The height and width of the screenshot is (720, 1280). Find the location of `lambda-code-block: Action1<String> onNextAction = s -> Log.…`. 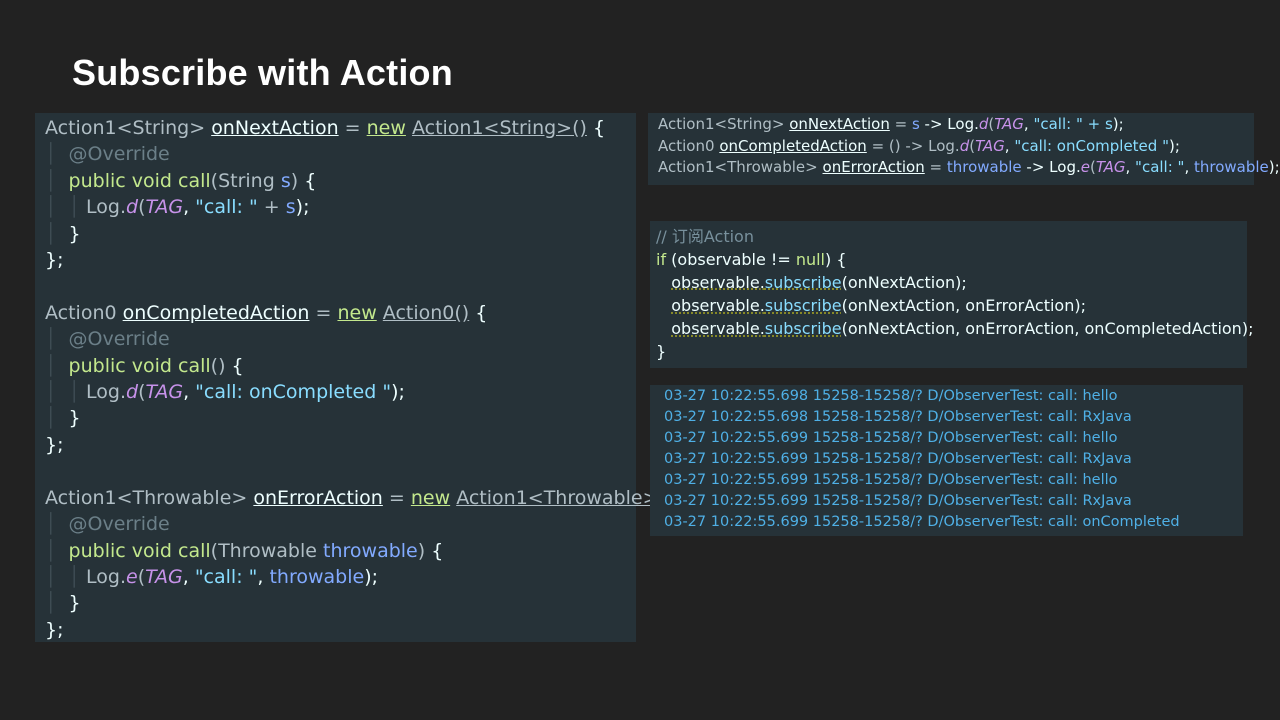

lambda-code-block: Action1<String> onNextAction = s -> Log.… is located at coordinates (964, 149).